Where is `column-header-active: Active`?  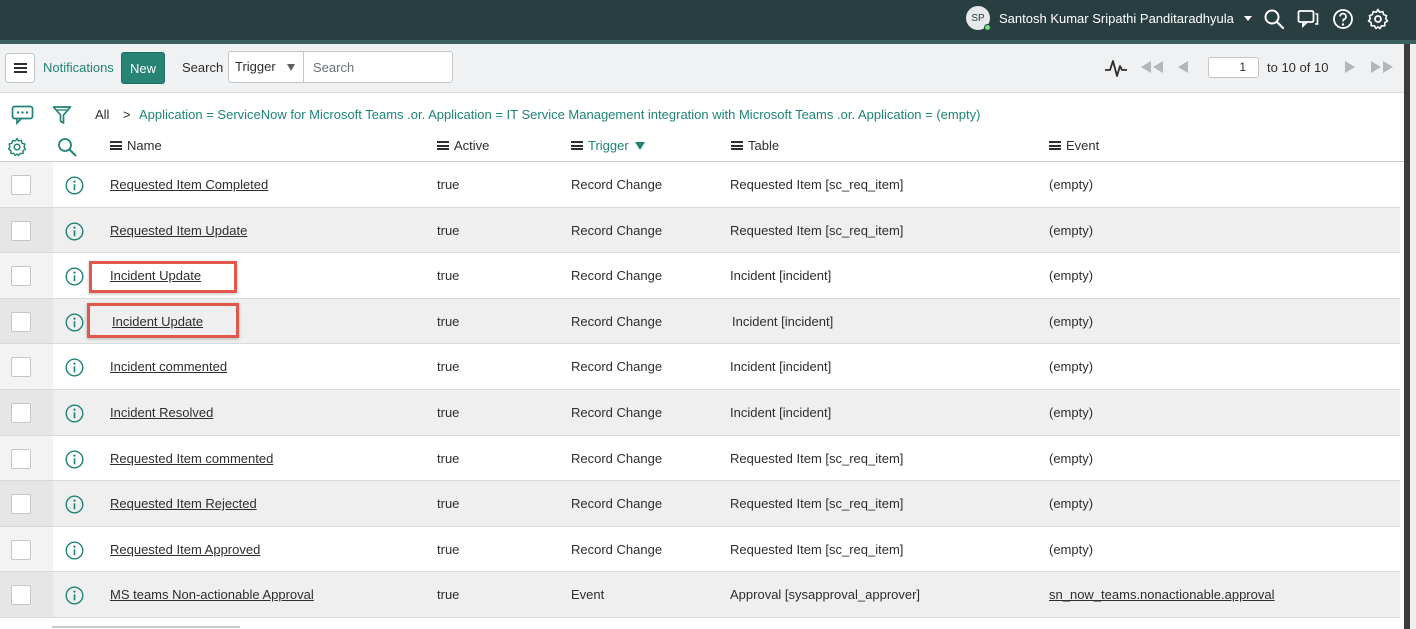 column-header-active: Active is located at coordinates (463, 145).